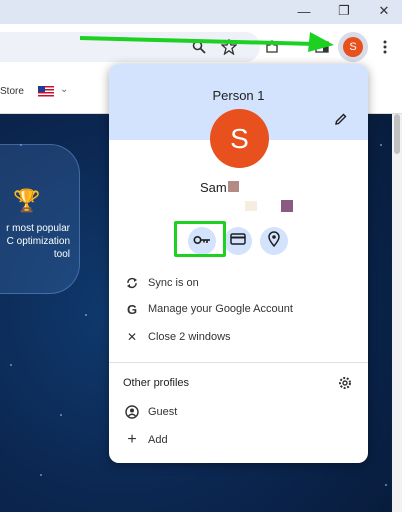 The height and width of the screenshot is (512, 402). Describe the element at coordinates (158, 440) in the screenshot. I see `add-label: Add` at that location.